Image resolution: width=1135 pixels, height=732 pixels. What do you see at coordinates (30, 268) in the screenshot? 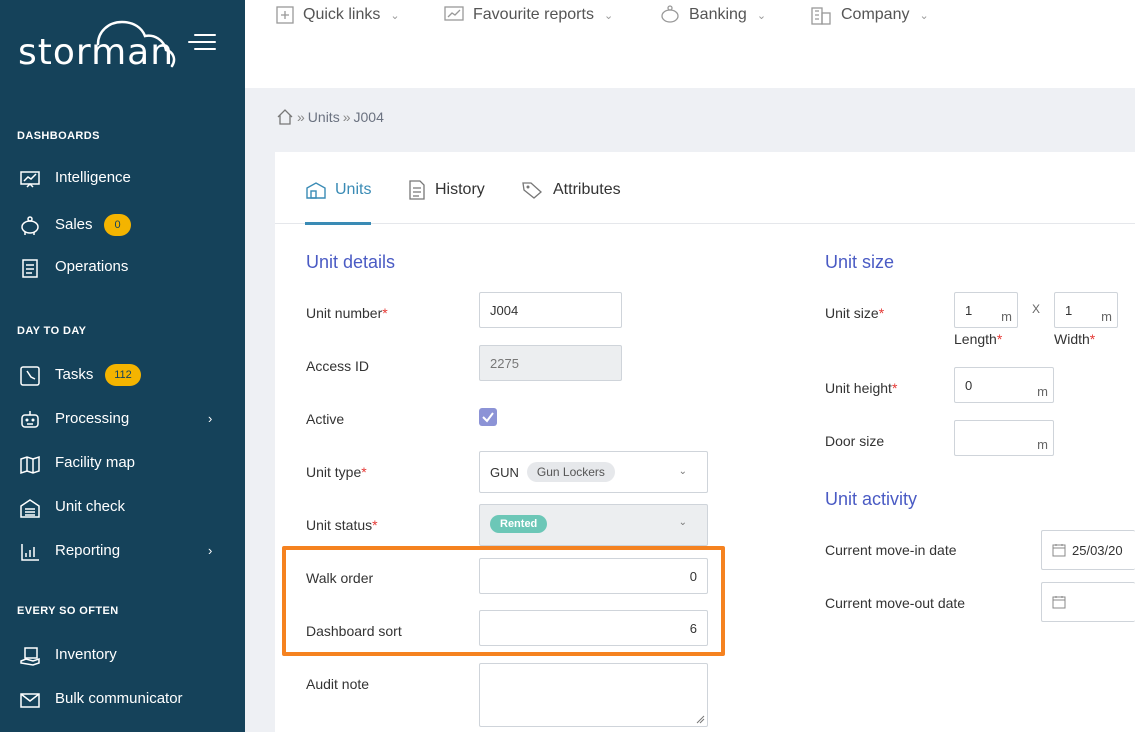
I see `clipboard-icon` at bounding box center [30, 268].